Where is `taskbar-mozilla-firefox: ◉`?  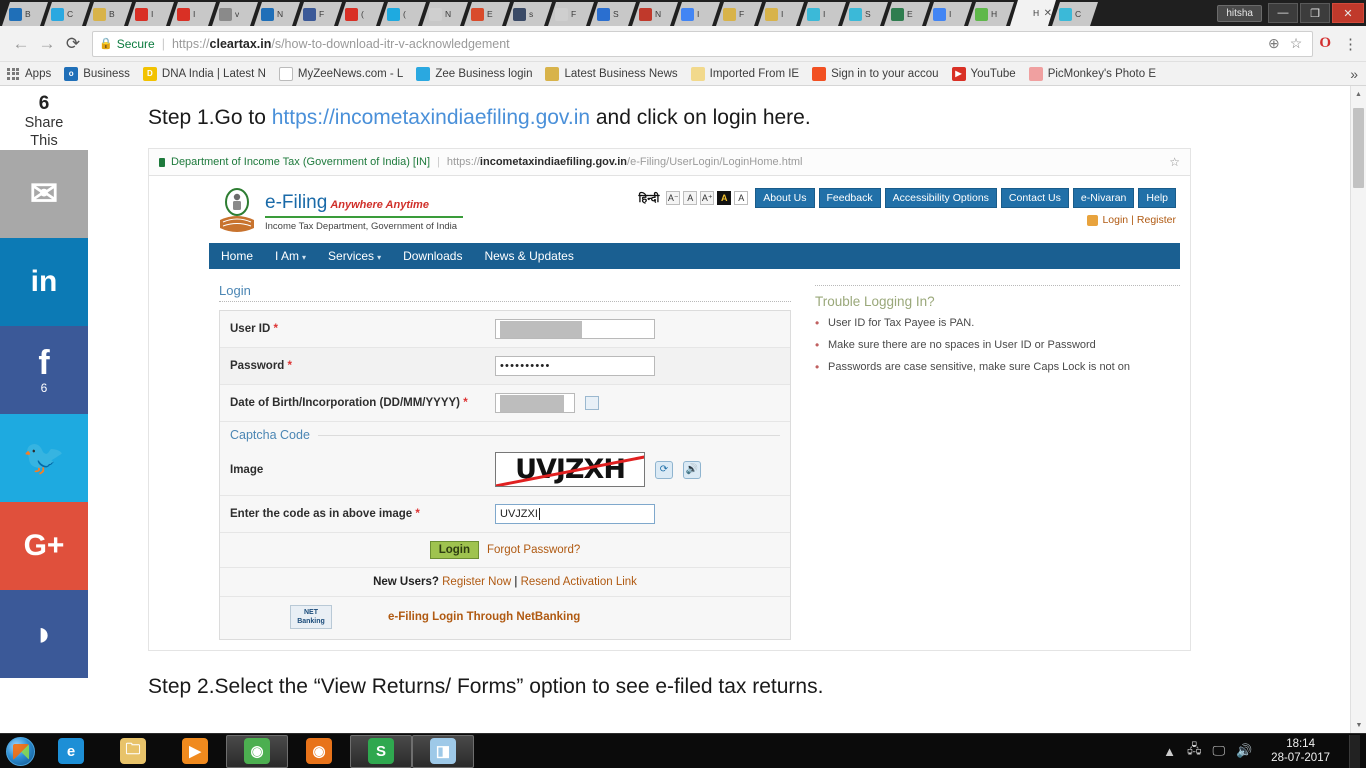
taskbar-mozilla-firefox: ◉ is located at coordinates (319, 751).